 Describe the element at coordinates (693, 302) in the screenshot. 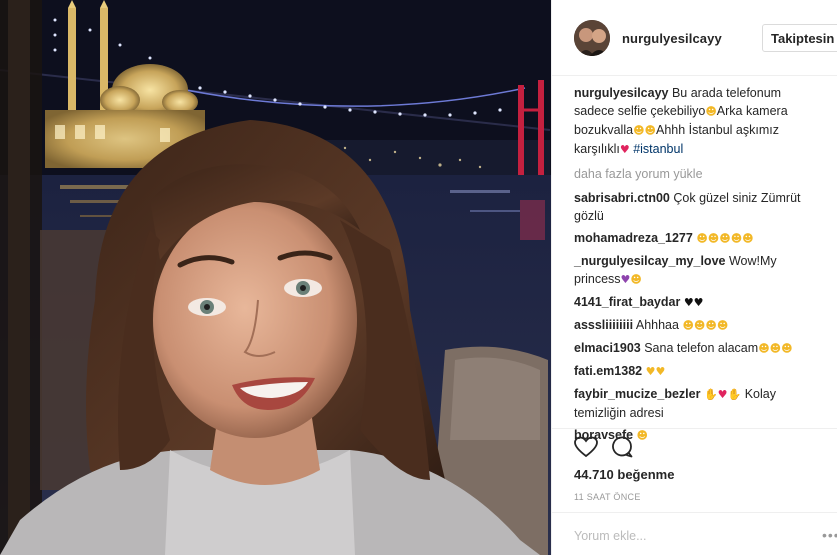

I see `black-heart-emoji-icon: ♥♥` at that location.